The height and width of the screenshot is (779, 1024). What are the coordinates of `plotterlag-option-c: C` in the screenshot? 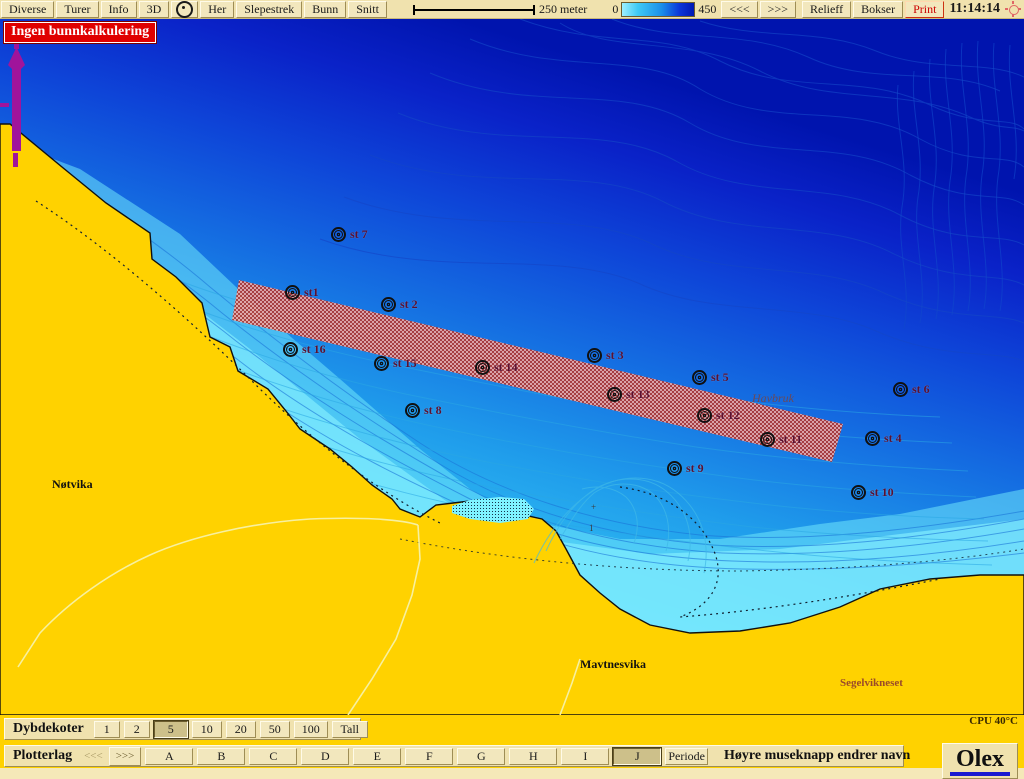 It's located at (273, 756).